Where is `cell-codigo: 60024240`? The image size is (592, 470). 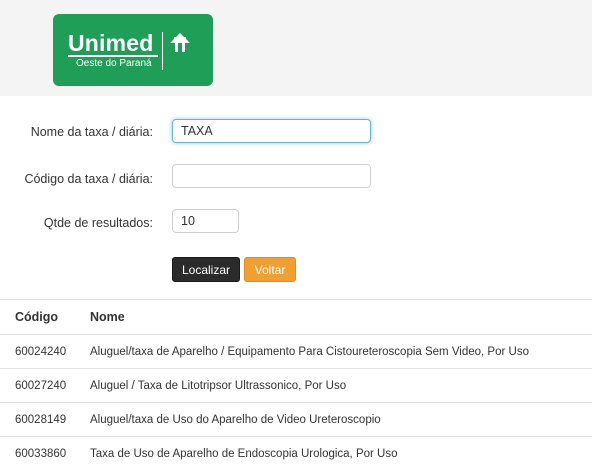 cell-codigo: 60024240 is located at coordinates (41, 351).